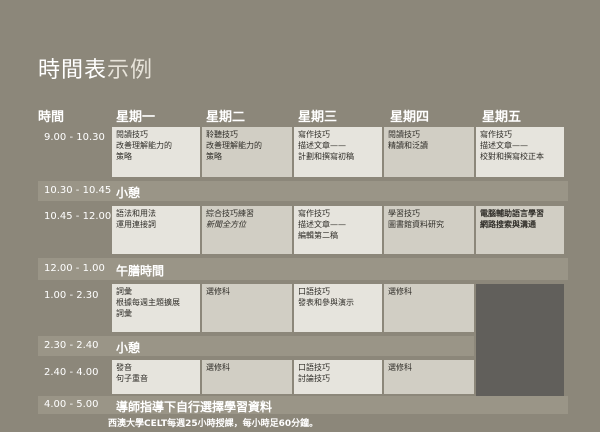  What do you see at coordinates (128, 193) in the screenshot?
I see `break-label-1: 小憩` at bounding box center [128, 193].